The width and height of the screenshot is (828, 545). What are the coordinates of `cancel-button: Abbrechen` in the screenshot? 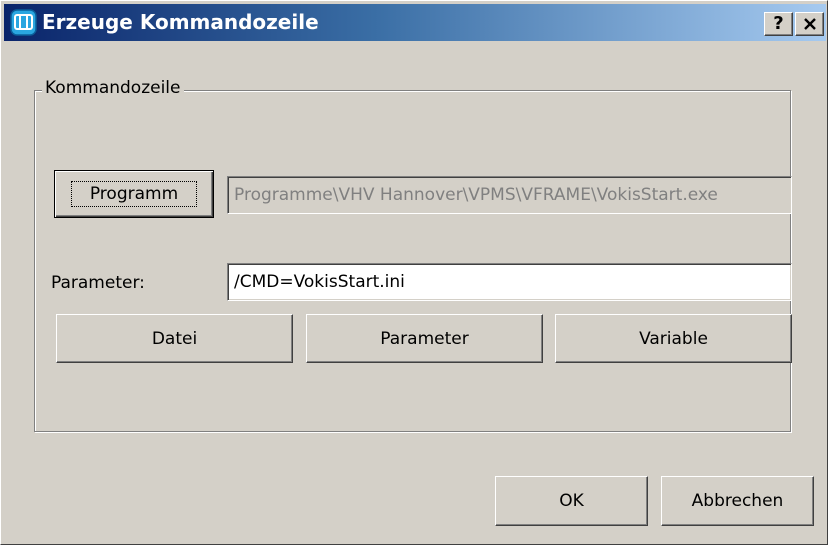 It's located at (737, 501).